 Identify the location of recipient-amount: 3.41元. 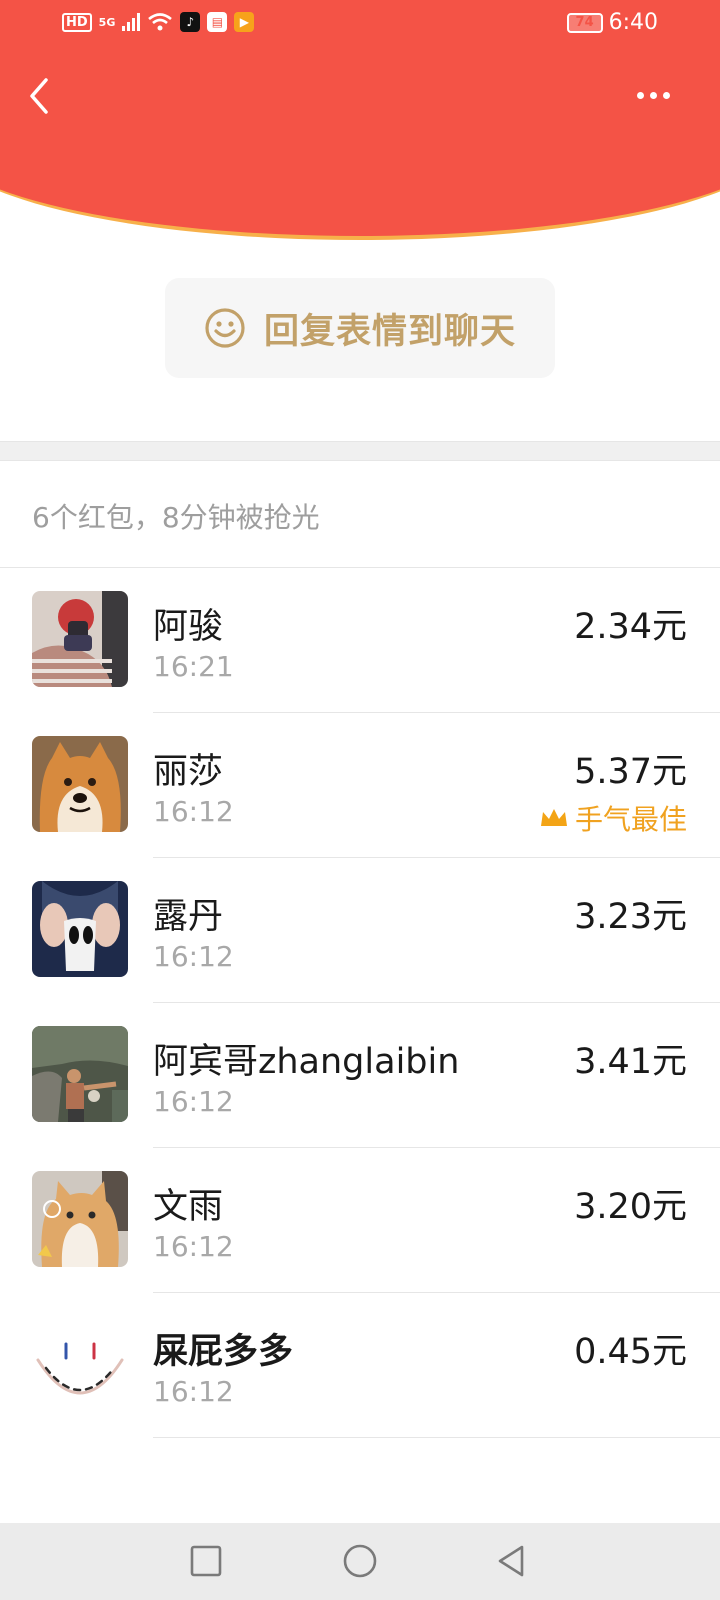
(630, 1062).